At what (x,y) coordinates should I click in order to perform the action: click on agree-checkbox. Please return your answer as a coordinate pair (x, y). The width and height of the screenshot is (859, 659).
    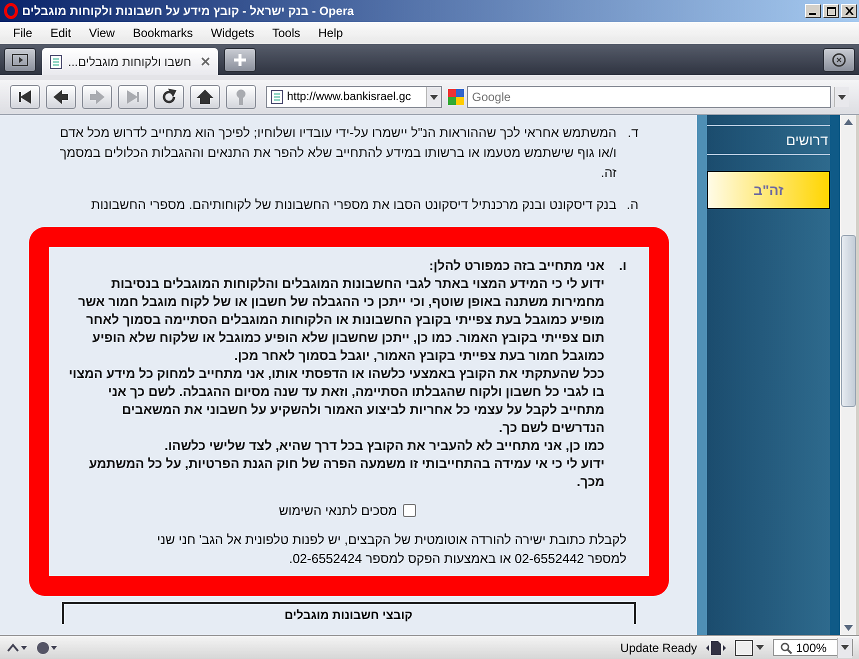
    Looking at the image, I should click on (409, 510).